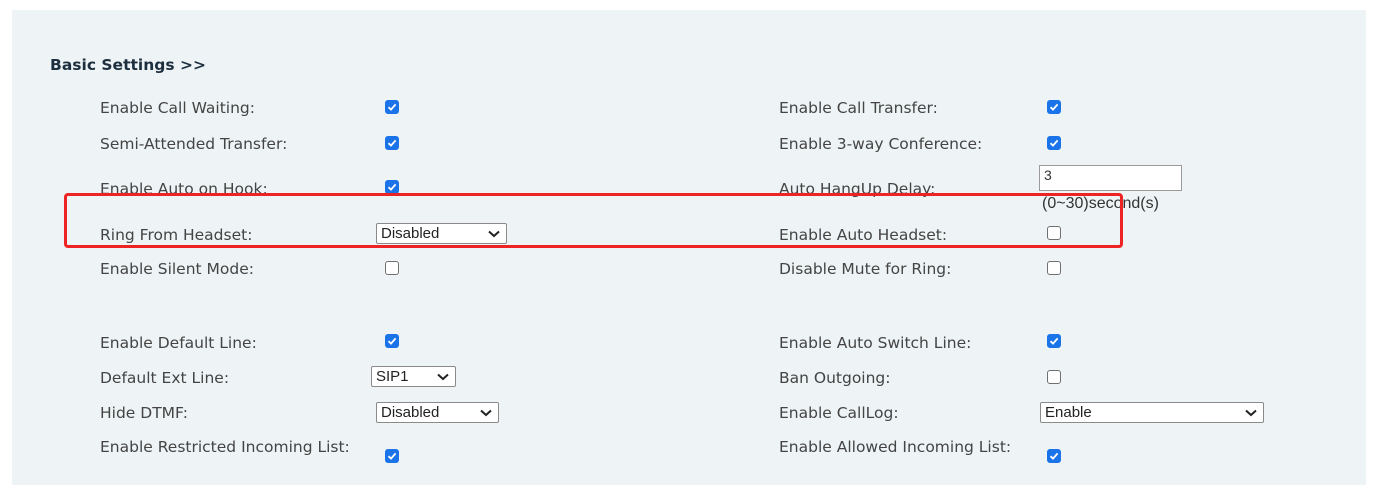 The height and width of the screenshot is (485, 1375). I want to click on disable-mute-for-ring-checkbox, so click(1054, 268).